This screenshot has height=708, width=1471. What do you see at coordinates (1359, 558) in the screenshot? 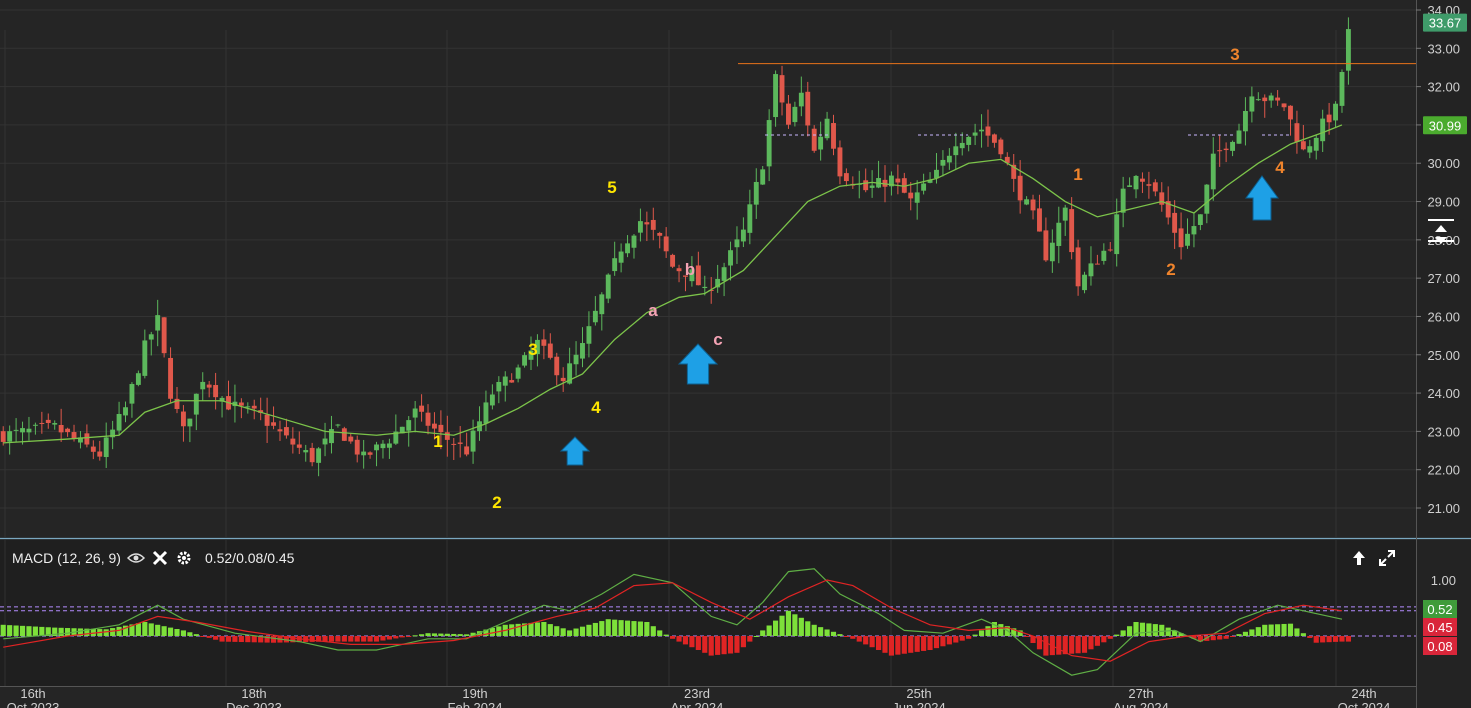
I see `arrow-up-icon` at bounding box center [1359, 558].